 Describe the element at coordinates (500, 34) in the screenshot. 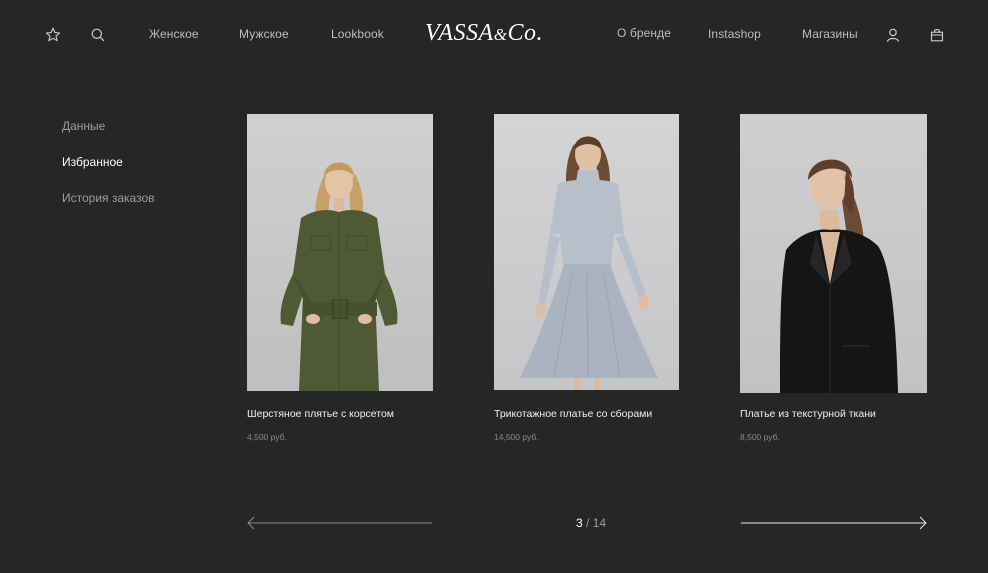

I see `brand-amp: &` at that location.